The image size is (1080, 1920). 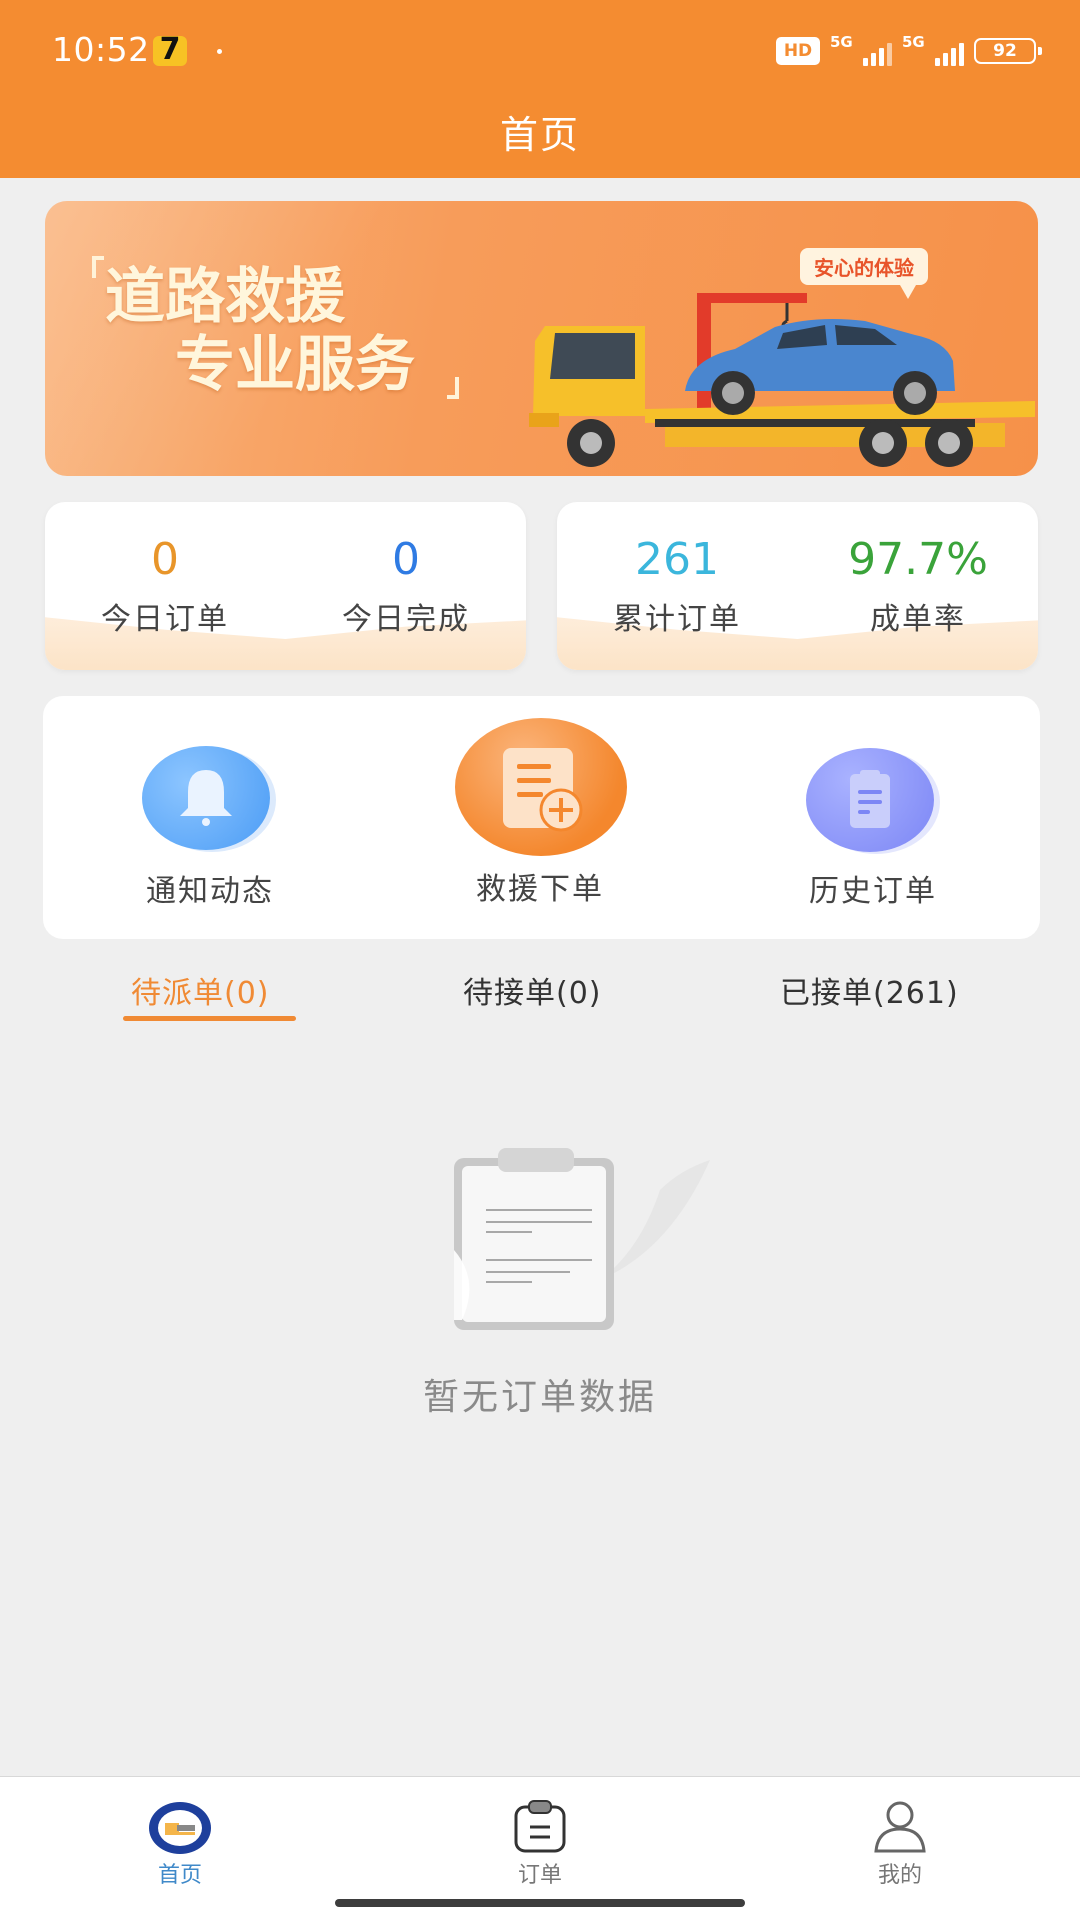 I want to click on home-indicator, so click(x=540, y=1903).